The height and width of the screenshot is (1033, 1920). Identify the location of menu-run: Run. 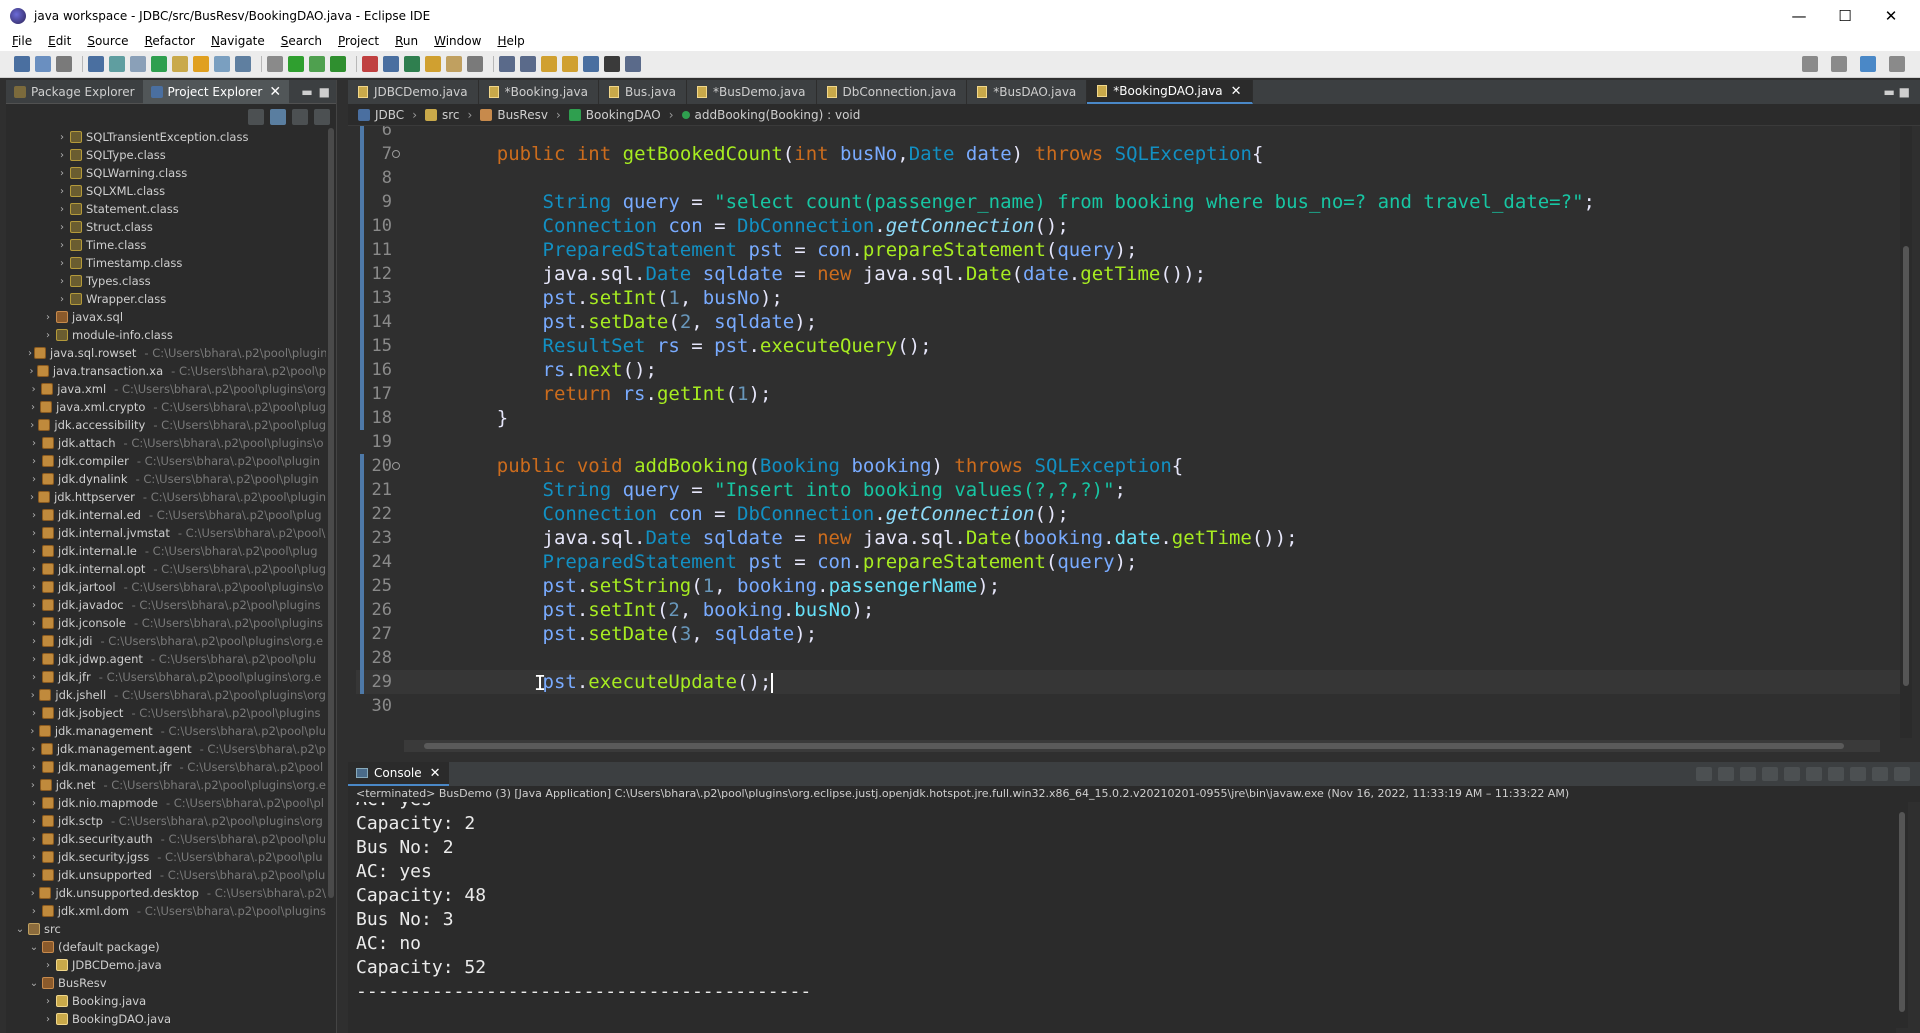
(406, 41).